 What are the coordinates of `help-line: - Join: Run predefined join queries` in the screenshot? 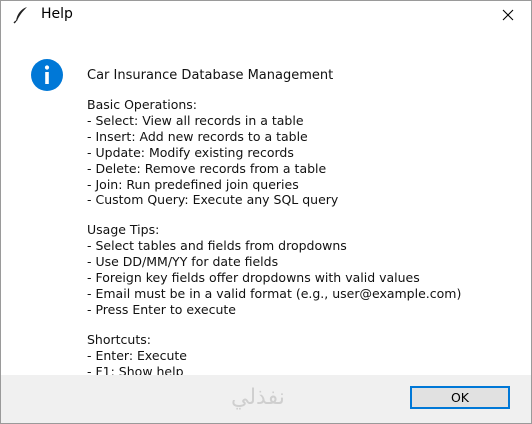 It's located at (193, 184).